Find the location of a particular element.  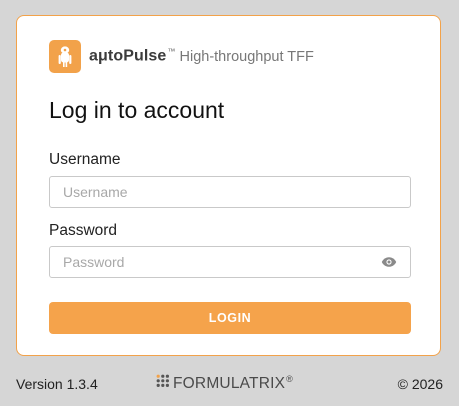

company-registered-mark: ® is located at coordinates (289, 379).